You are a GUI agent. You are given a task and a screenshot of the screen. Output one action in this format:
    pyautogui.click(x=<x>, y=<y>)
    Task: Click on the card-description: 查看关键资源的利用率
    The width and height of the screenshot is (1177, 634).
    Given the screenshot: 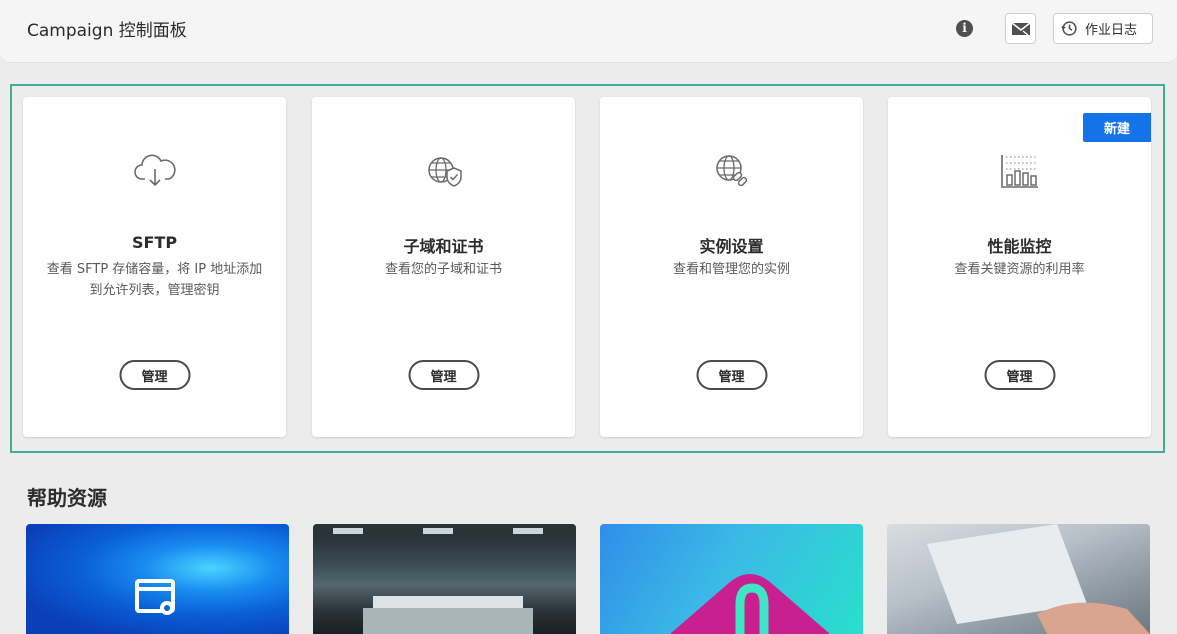 What is the action you would take?
    pyautogui.click(x=1019, y=269)
    